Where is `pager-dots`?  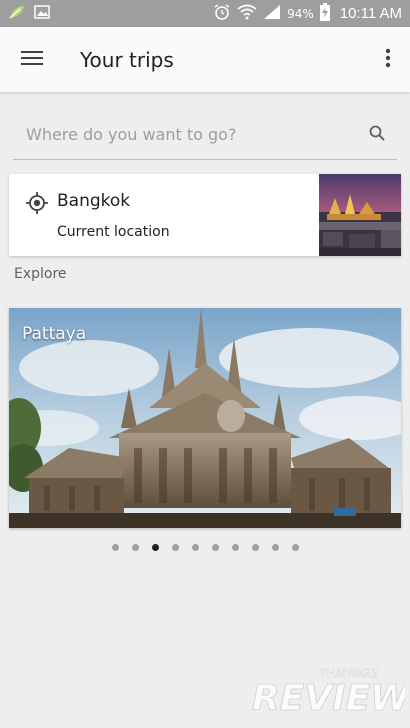 pager-dots is located at coordinates (205, 547).